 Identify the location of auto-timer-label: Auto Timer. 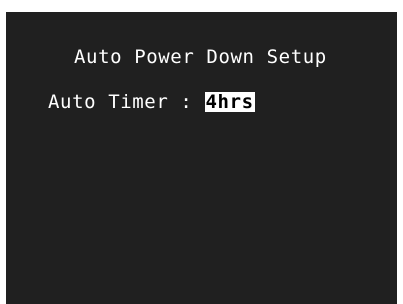
(108, 102).